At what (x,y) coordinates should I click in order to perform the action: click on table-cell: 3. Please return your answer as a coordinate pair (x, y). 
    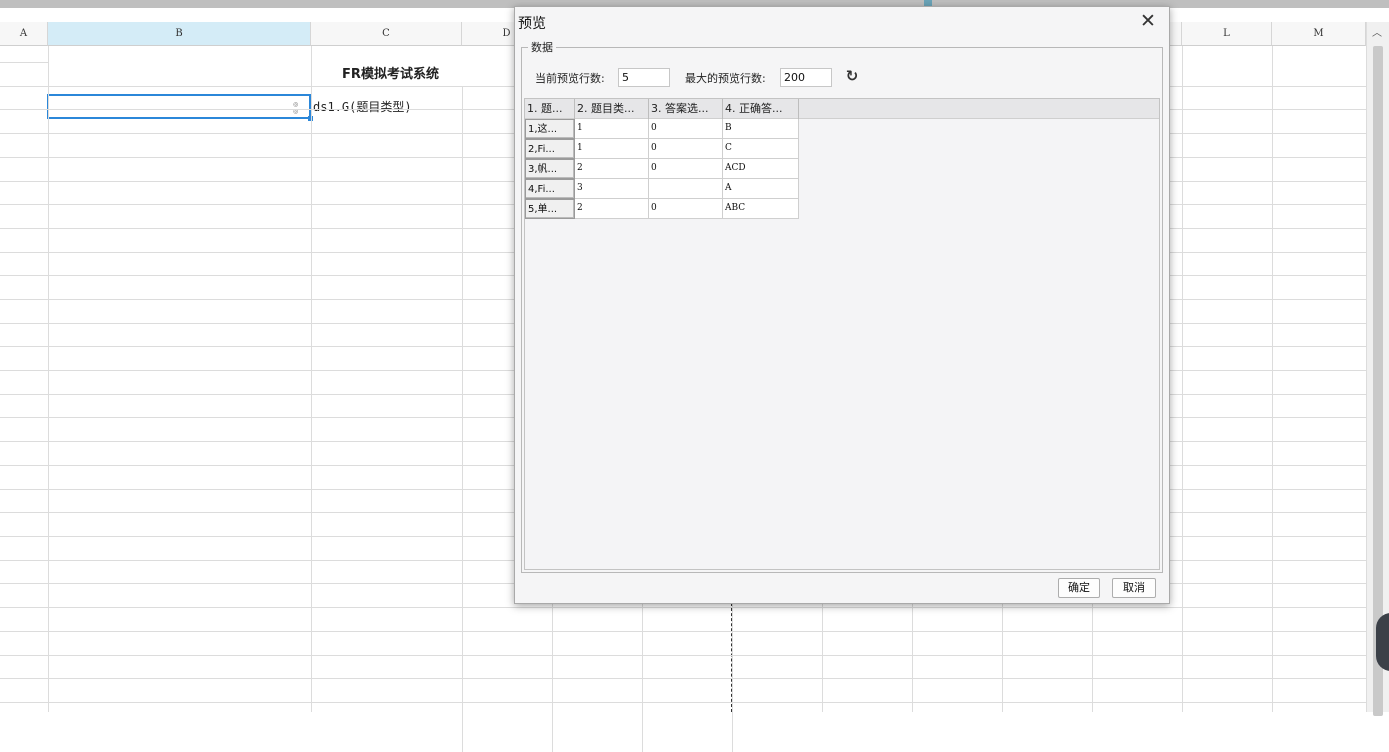
    Looking at the image, I should click on (612, 189).